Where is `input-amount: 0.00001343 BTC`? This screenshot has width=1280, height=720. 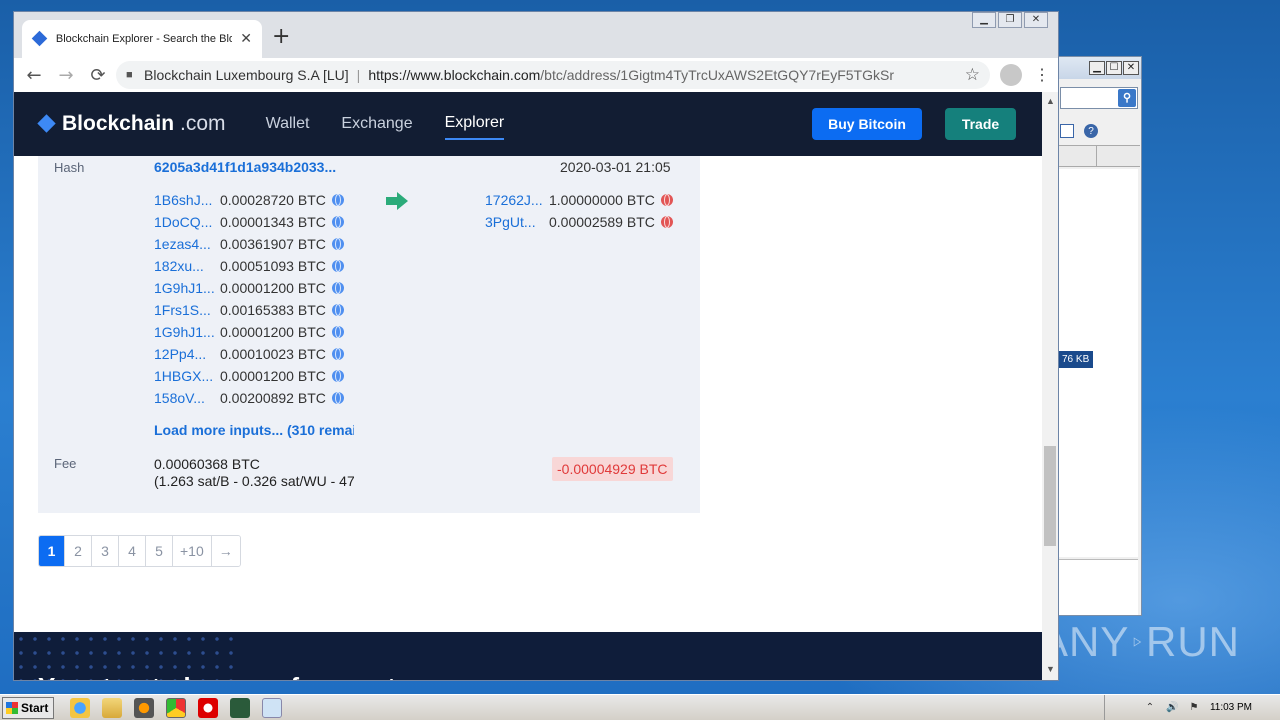 input-amount: 0.00001343 BTC is located at coordinates (273, 222).